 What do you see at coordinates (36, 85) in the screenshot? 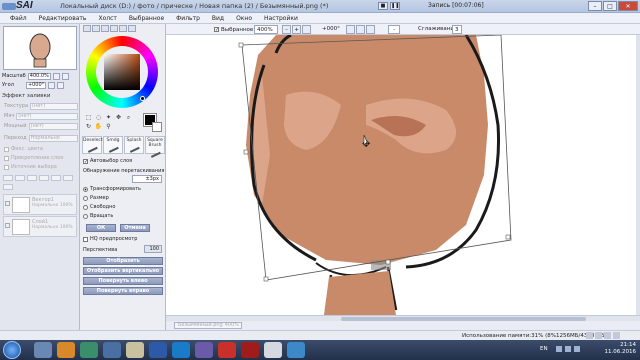
I see `angle-field: +000°` at bounding box center [36, 85].